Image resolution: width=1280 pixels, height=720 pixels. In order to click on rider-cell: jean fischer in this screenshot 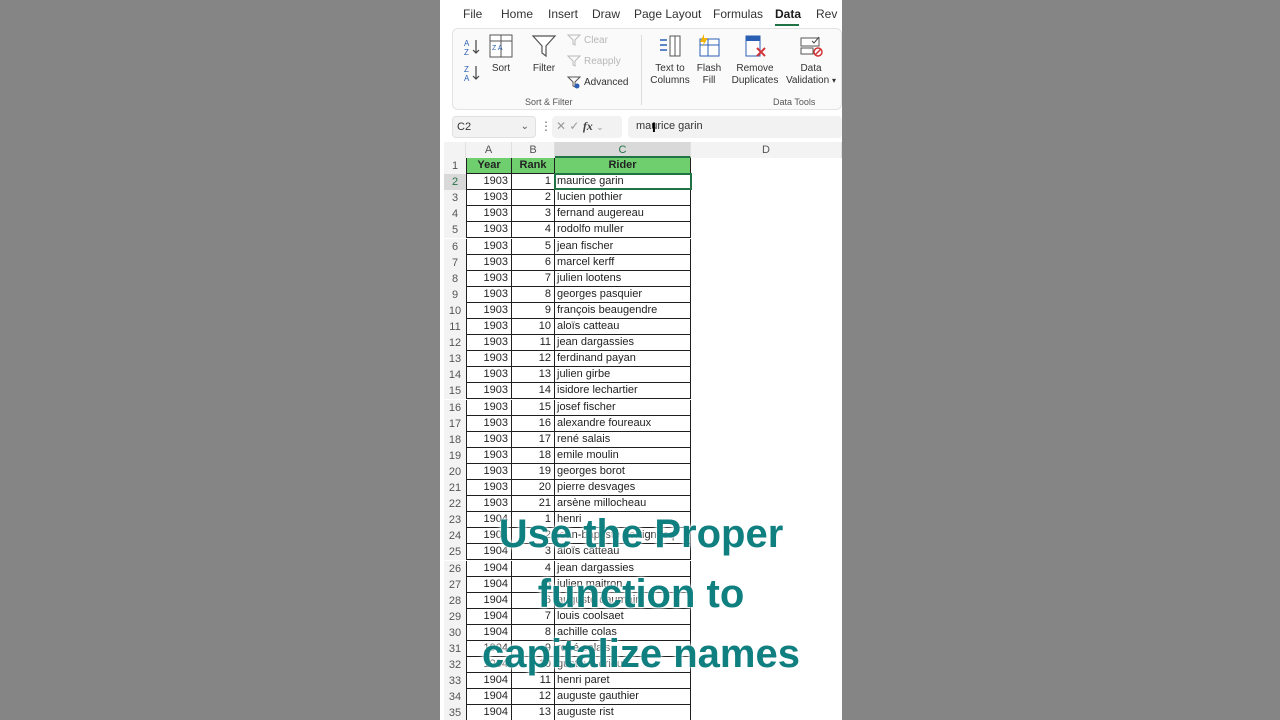, I will do `click(623, 246)`.